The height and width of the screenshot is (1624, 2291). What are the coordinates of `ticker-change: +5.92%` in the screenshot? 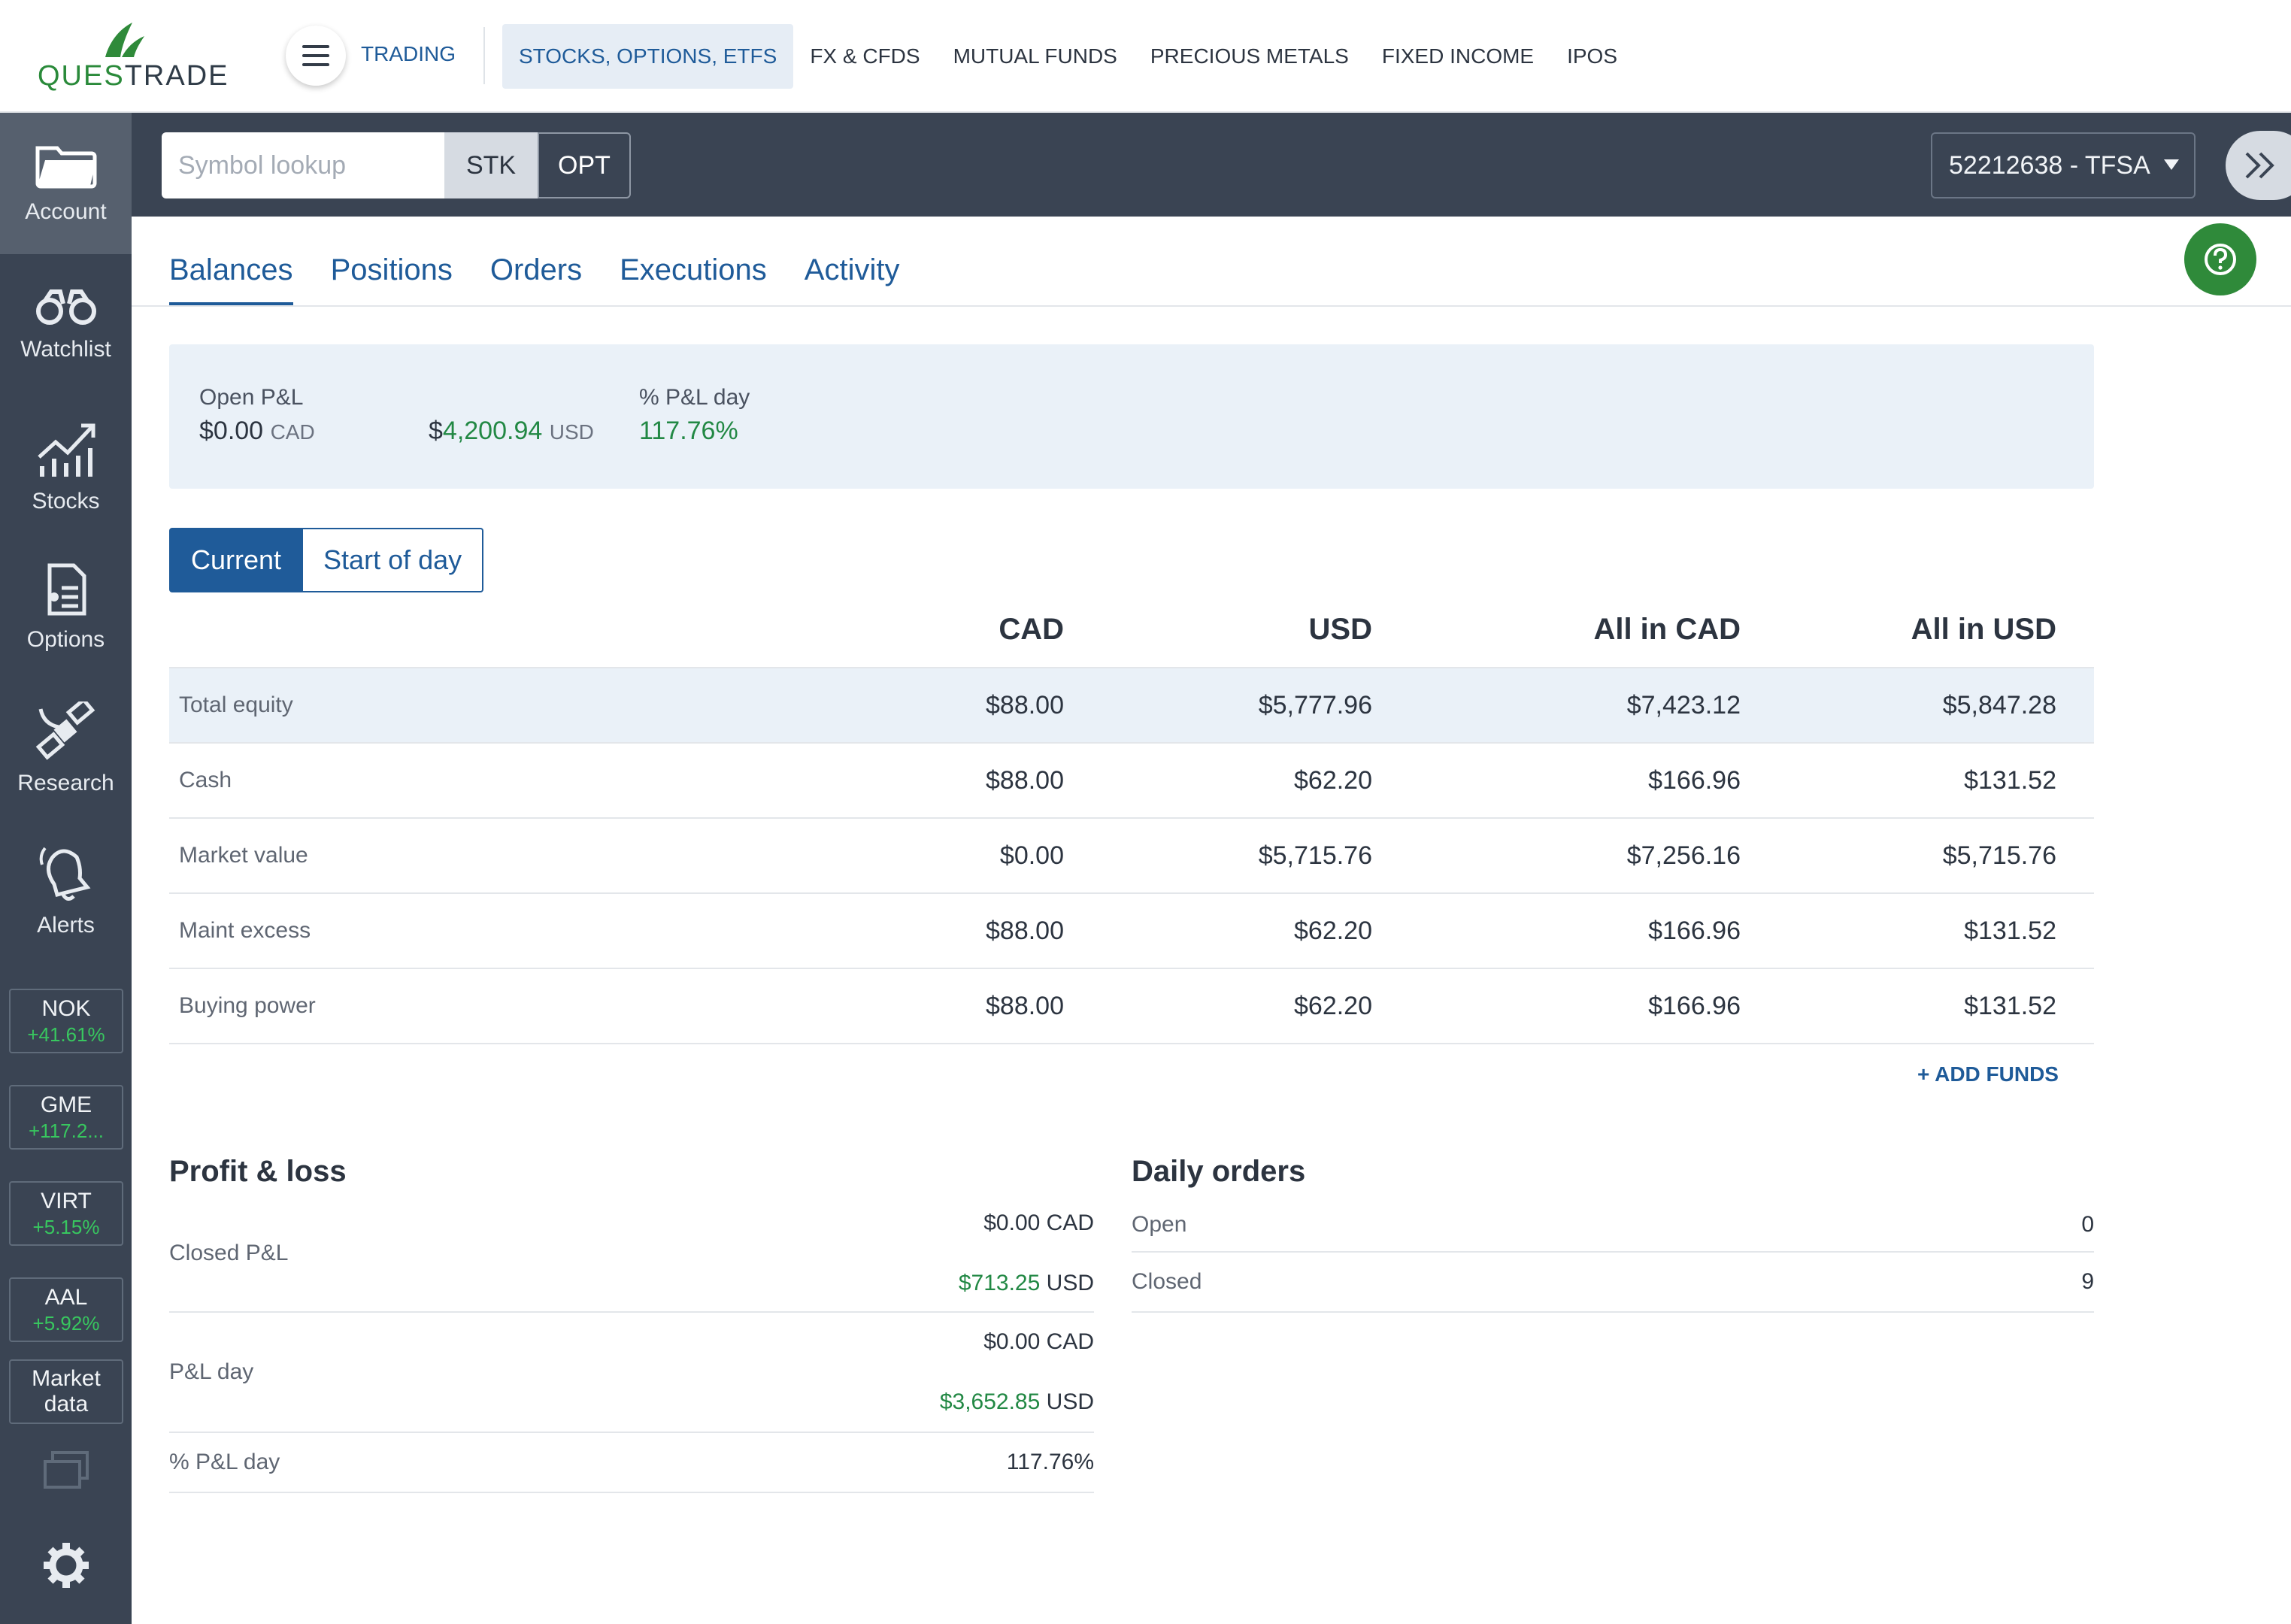 It's located at (66, 1323).